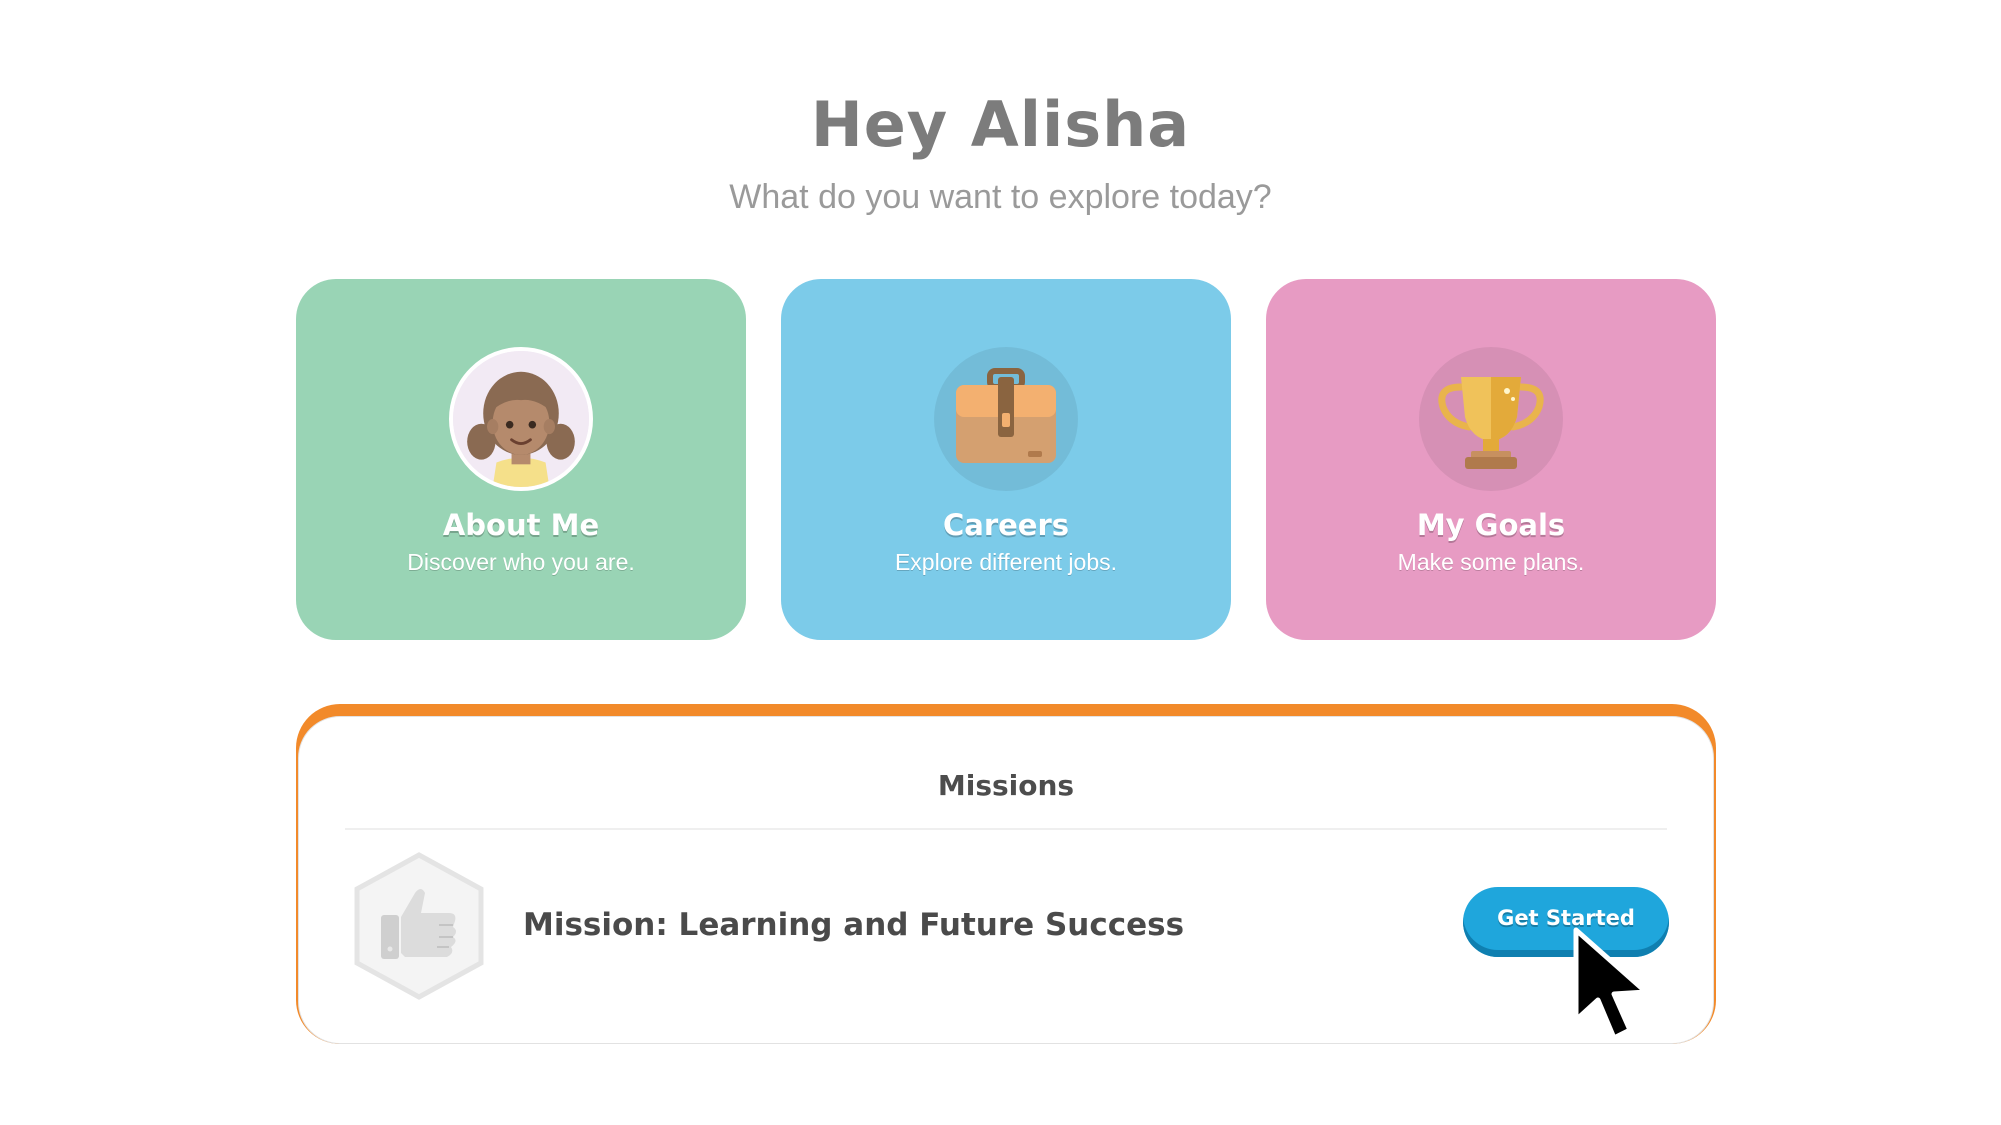 The image size is (2001, 1125). I want to click on card-title: About Me, so click(521, 525).